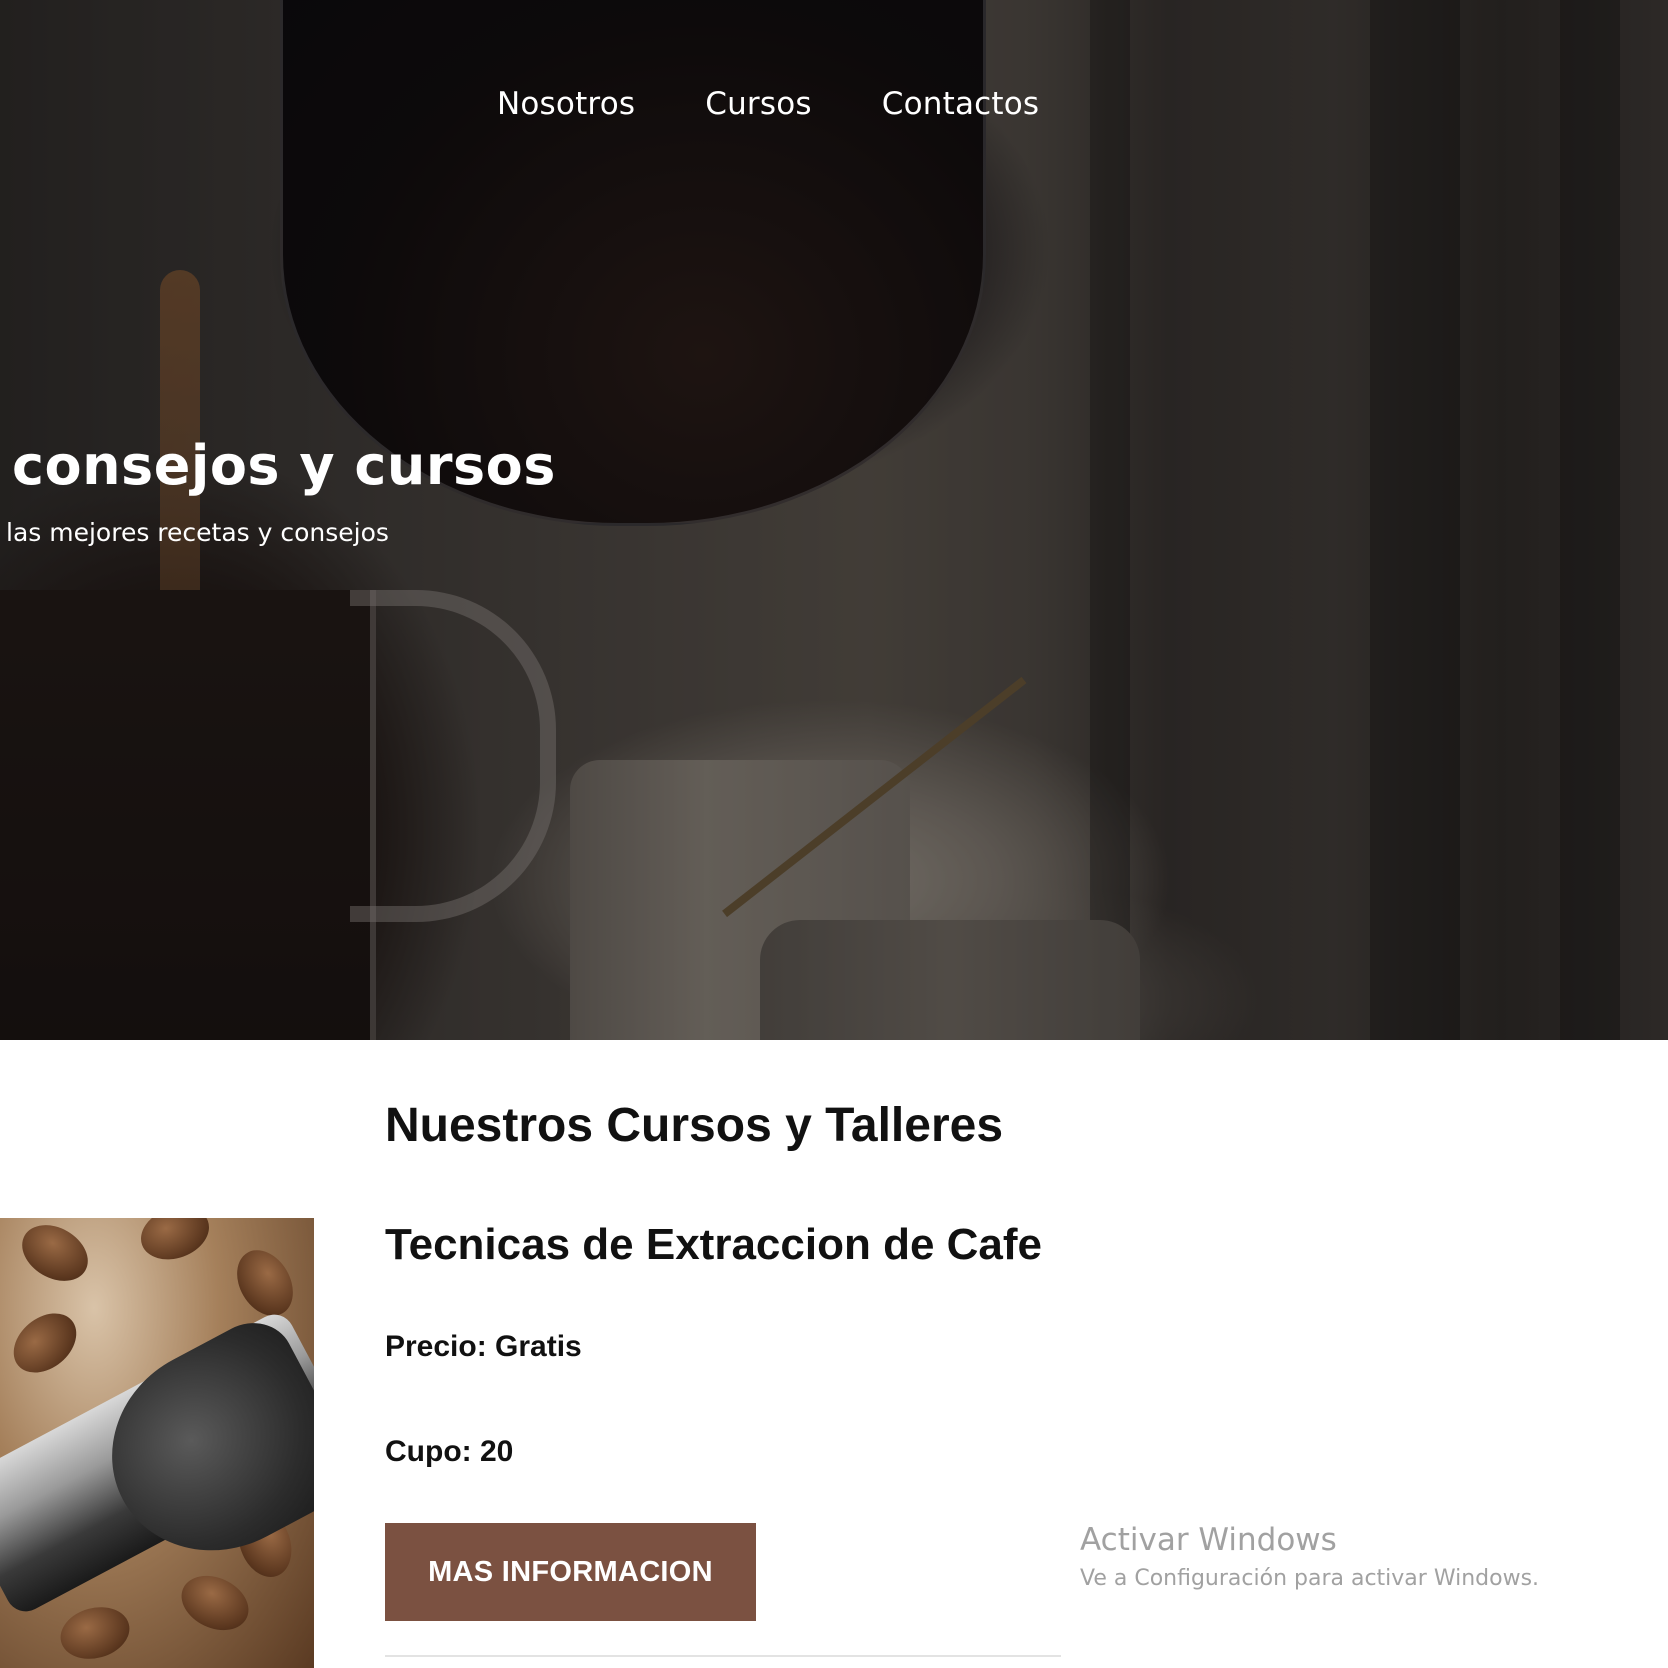  I want to click on course-divider, so click(723, 1656).